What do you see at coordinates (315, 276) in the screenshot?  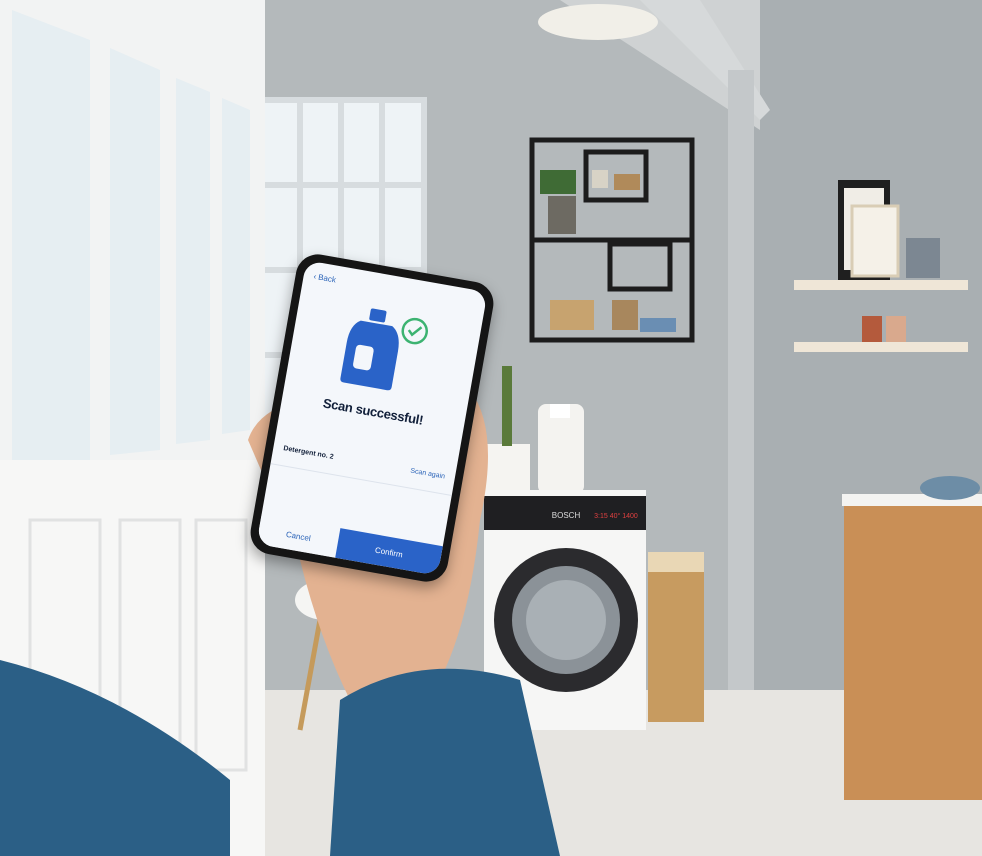 I see `chevron-left-icon: ‹` at bounding box center [315, 276].